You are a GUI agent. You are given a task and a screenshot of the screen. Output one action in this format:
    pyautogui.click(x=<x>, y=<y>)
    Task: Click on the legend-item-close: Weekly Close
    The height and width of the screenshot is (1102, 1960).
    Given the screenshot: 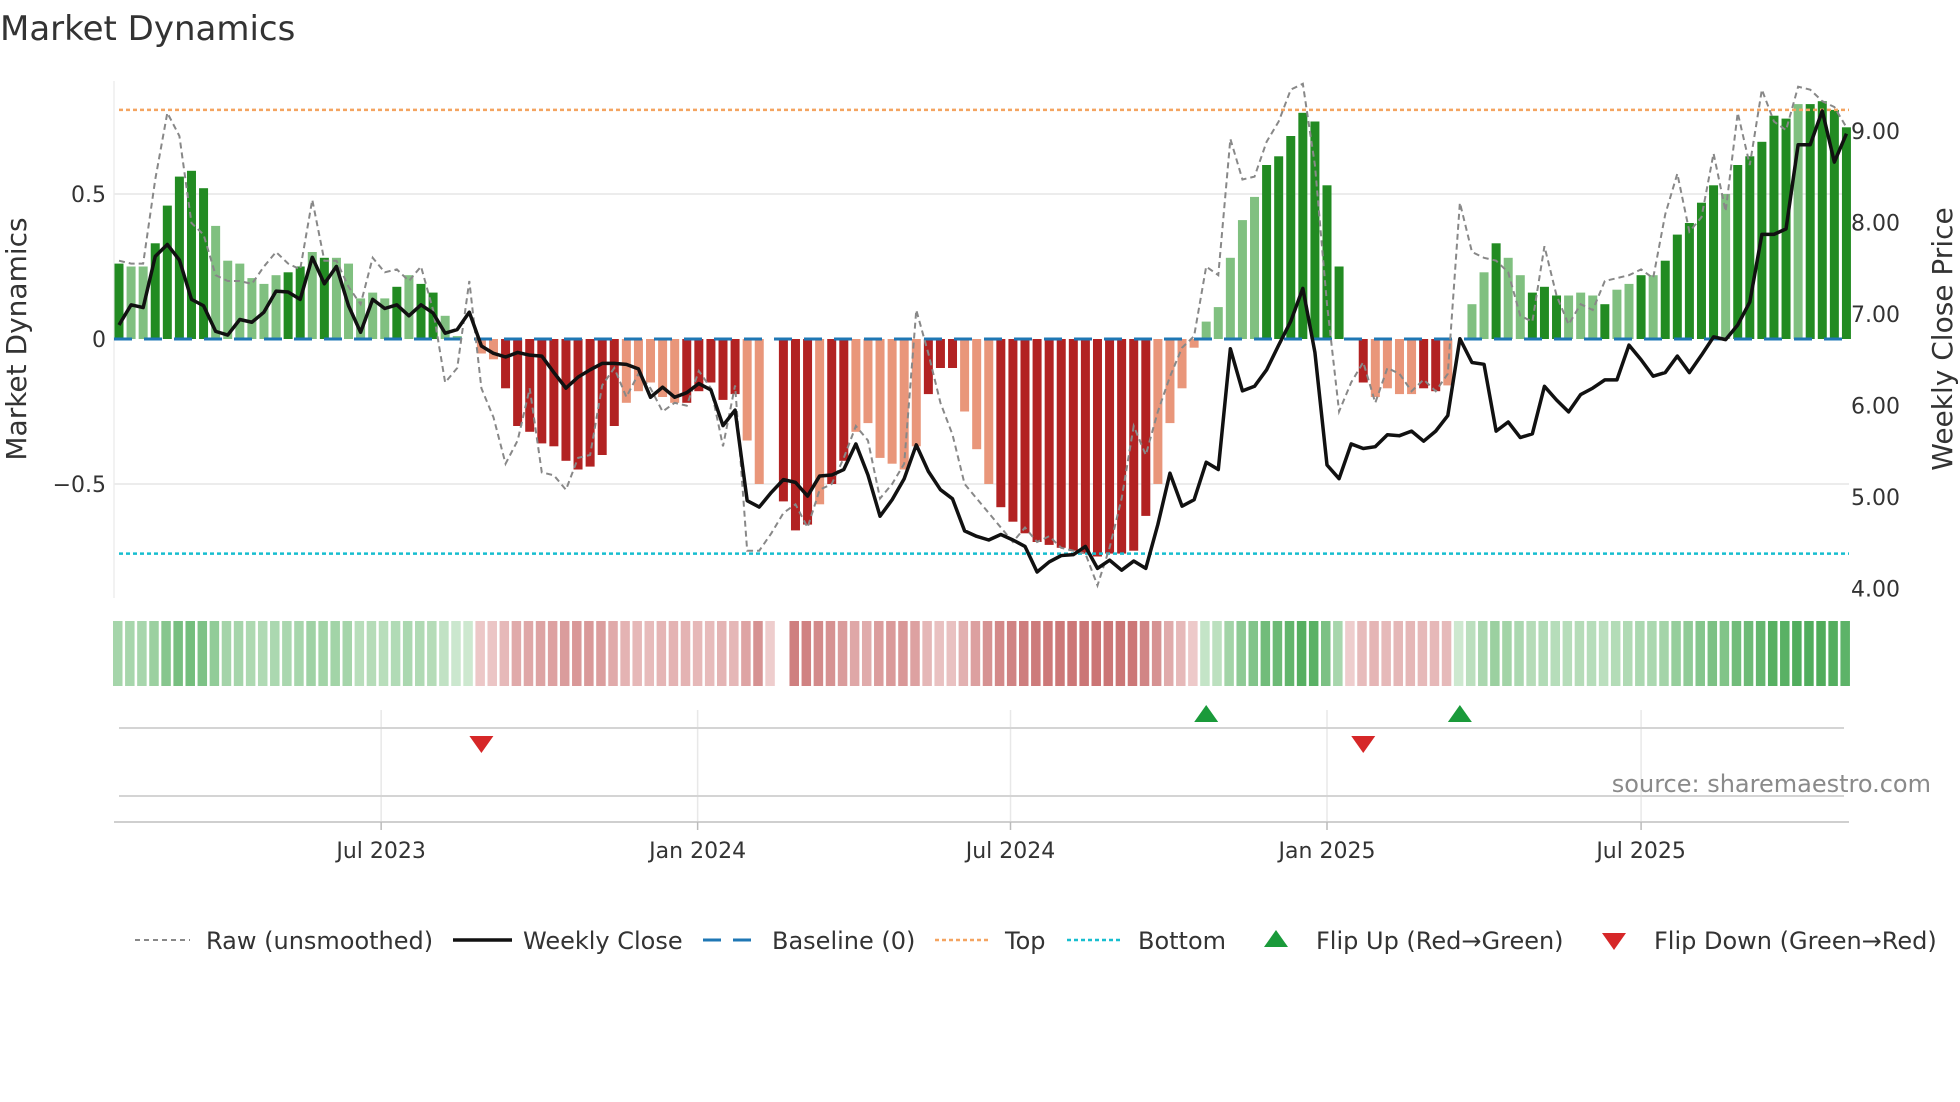 What is the action you would take?
    pyautogui.click(x=568, y=941)
    